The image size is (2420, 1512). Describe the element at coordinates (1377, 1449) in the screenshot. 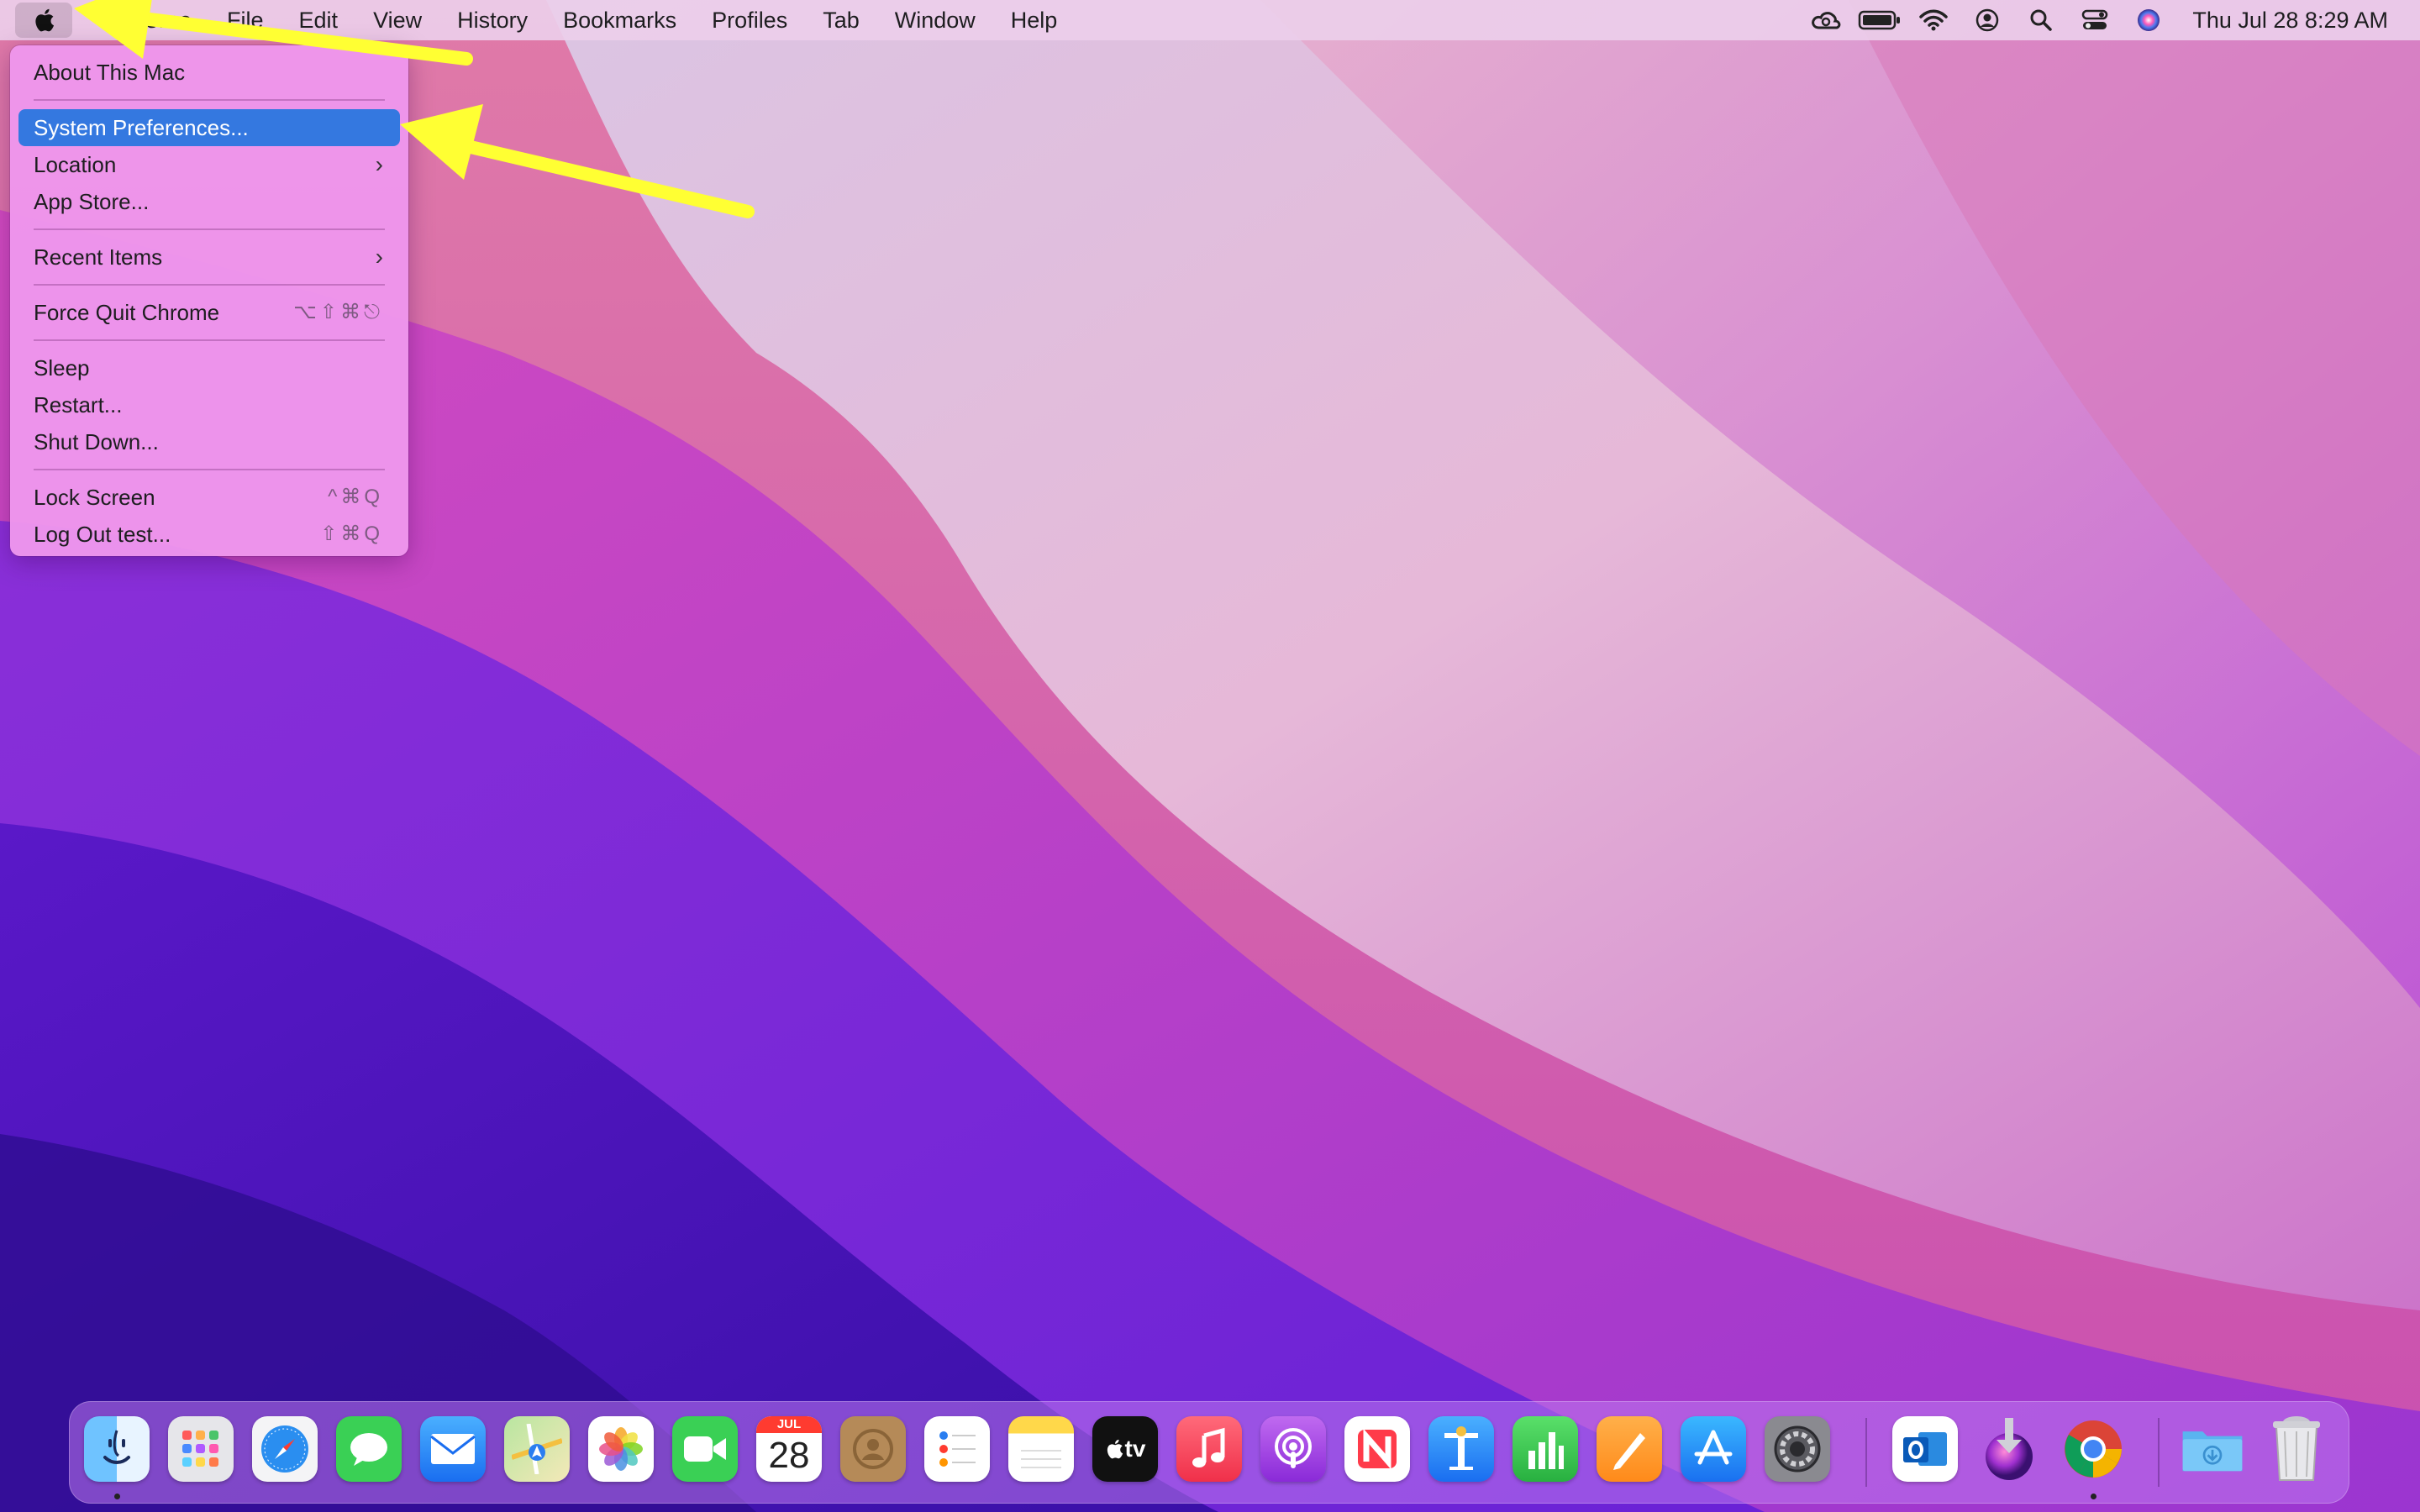

I see `dock-news-icon` at that location.